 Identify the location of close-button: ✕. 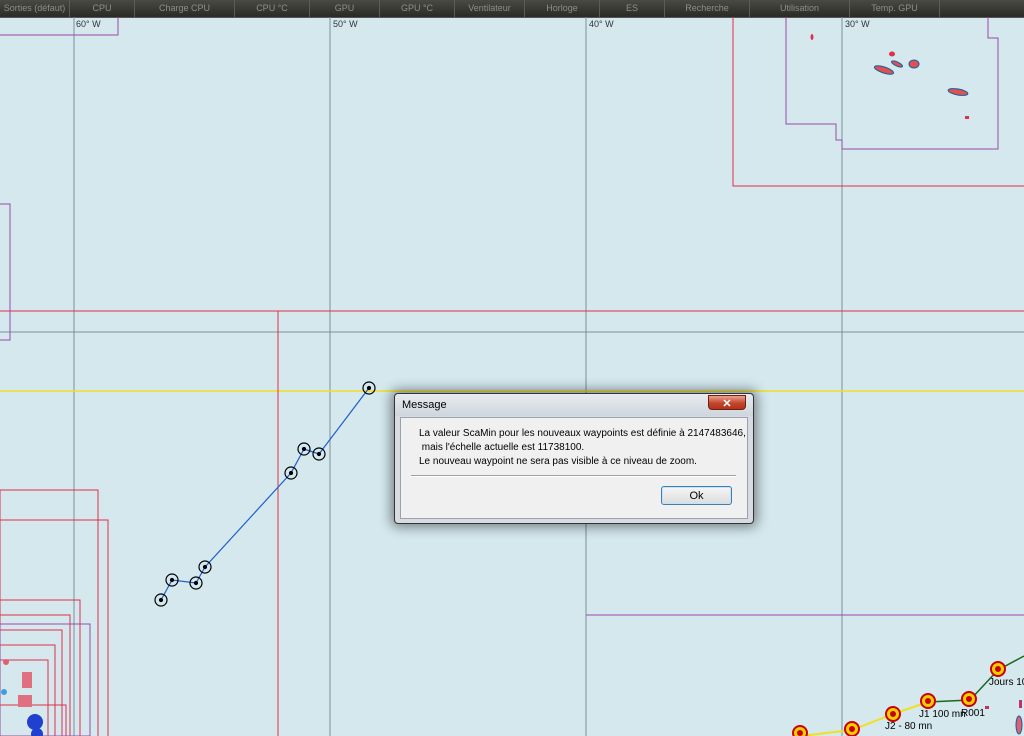
(727, 402).